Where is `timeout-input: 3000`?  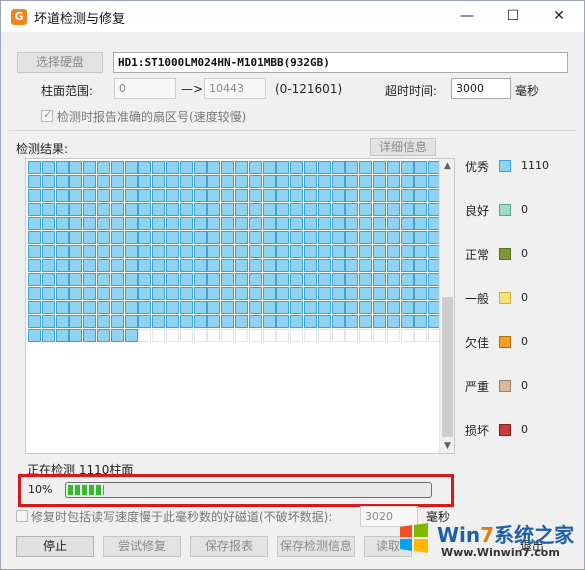 timeout-input: 3000 is located at coordinates (481, 88).